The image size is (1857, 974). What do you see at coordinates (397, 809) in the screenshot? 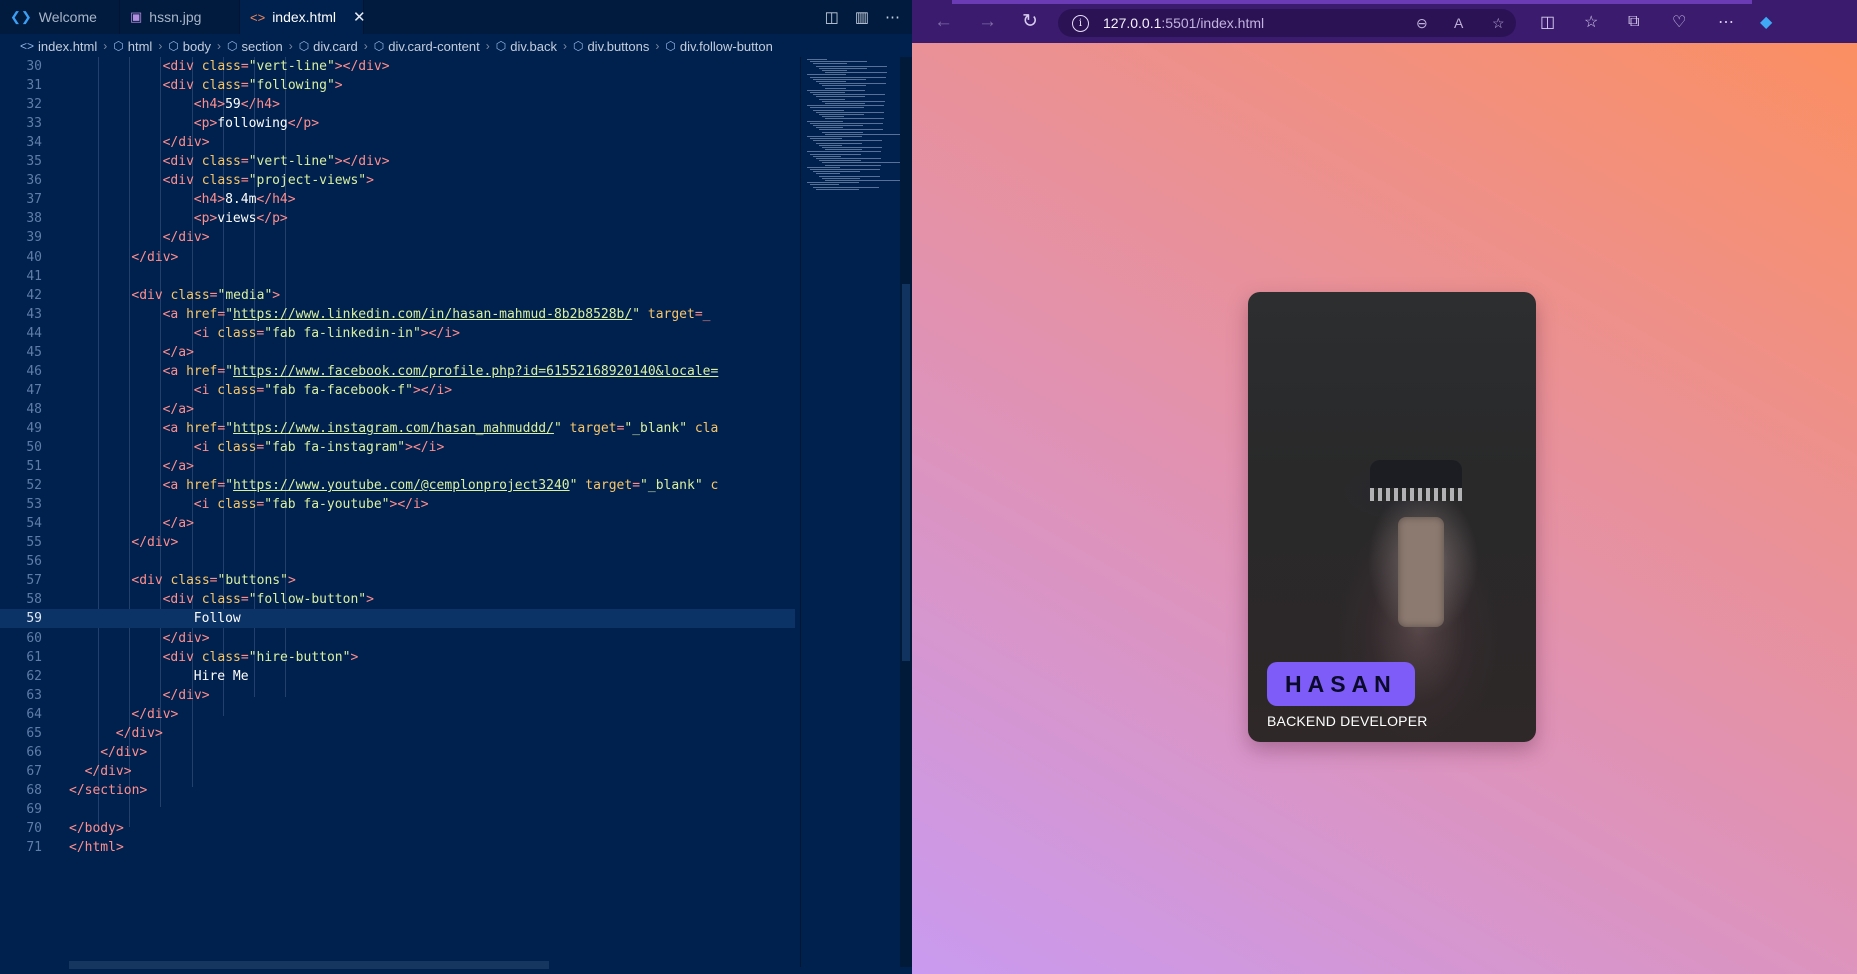
I see `code-line: 69` at bounding box center [397, 809].